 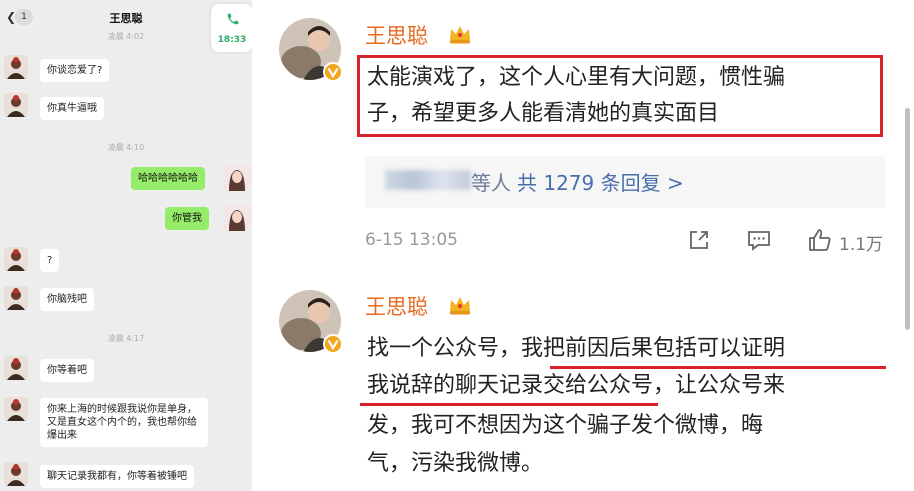 What do you see at coordinates (907, 219) in the screenshot?
I see `scrollbar` at bounding box center [907, 219].